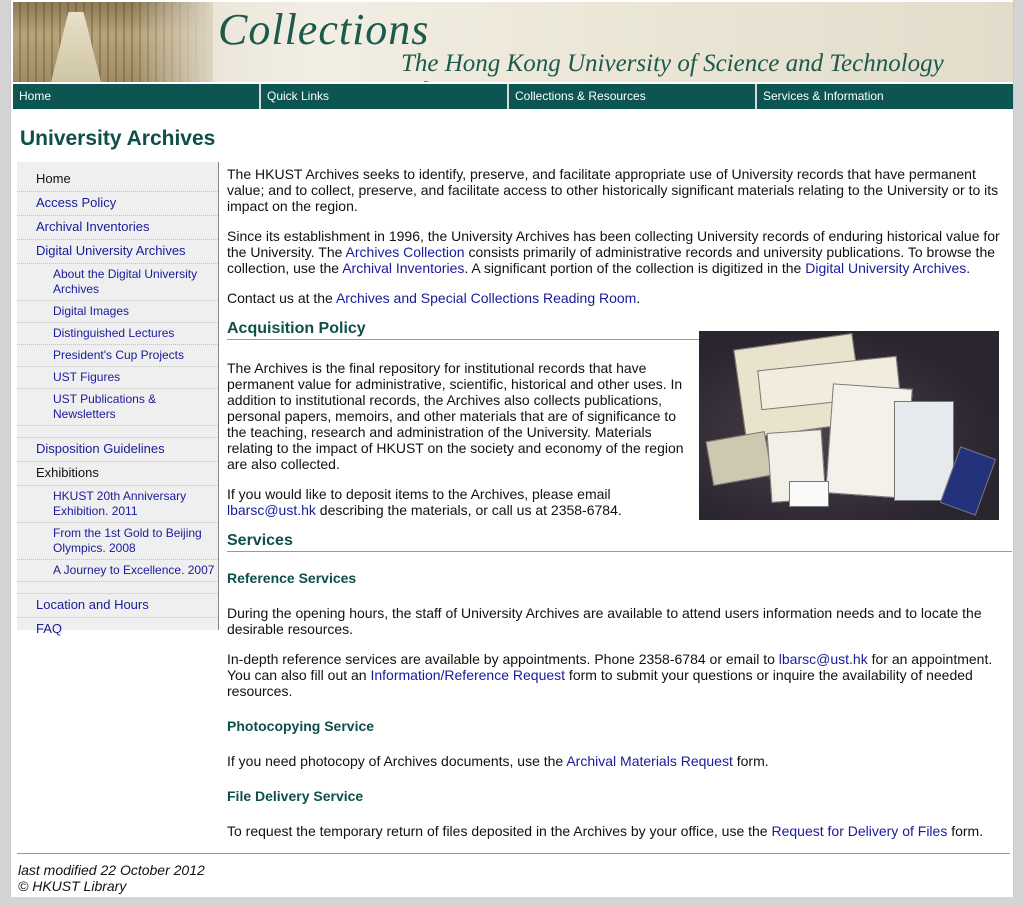 This screenshot has width=1024, height=905. What do you see at coordinates (117, 282) in the screenshot?
I see `sidebar-item-about-digital-archives: About the Digital University Archives` at bounding box center [117, 282].